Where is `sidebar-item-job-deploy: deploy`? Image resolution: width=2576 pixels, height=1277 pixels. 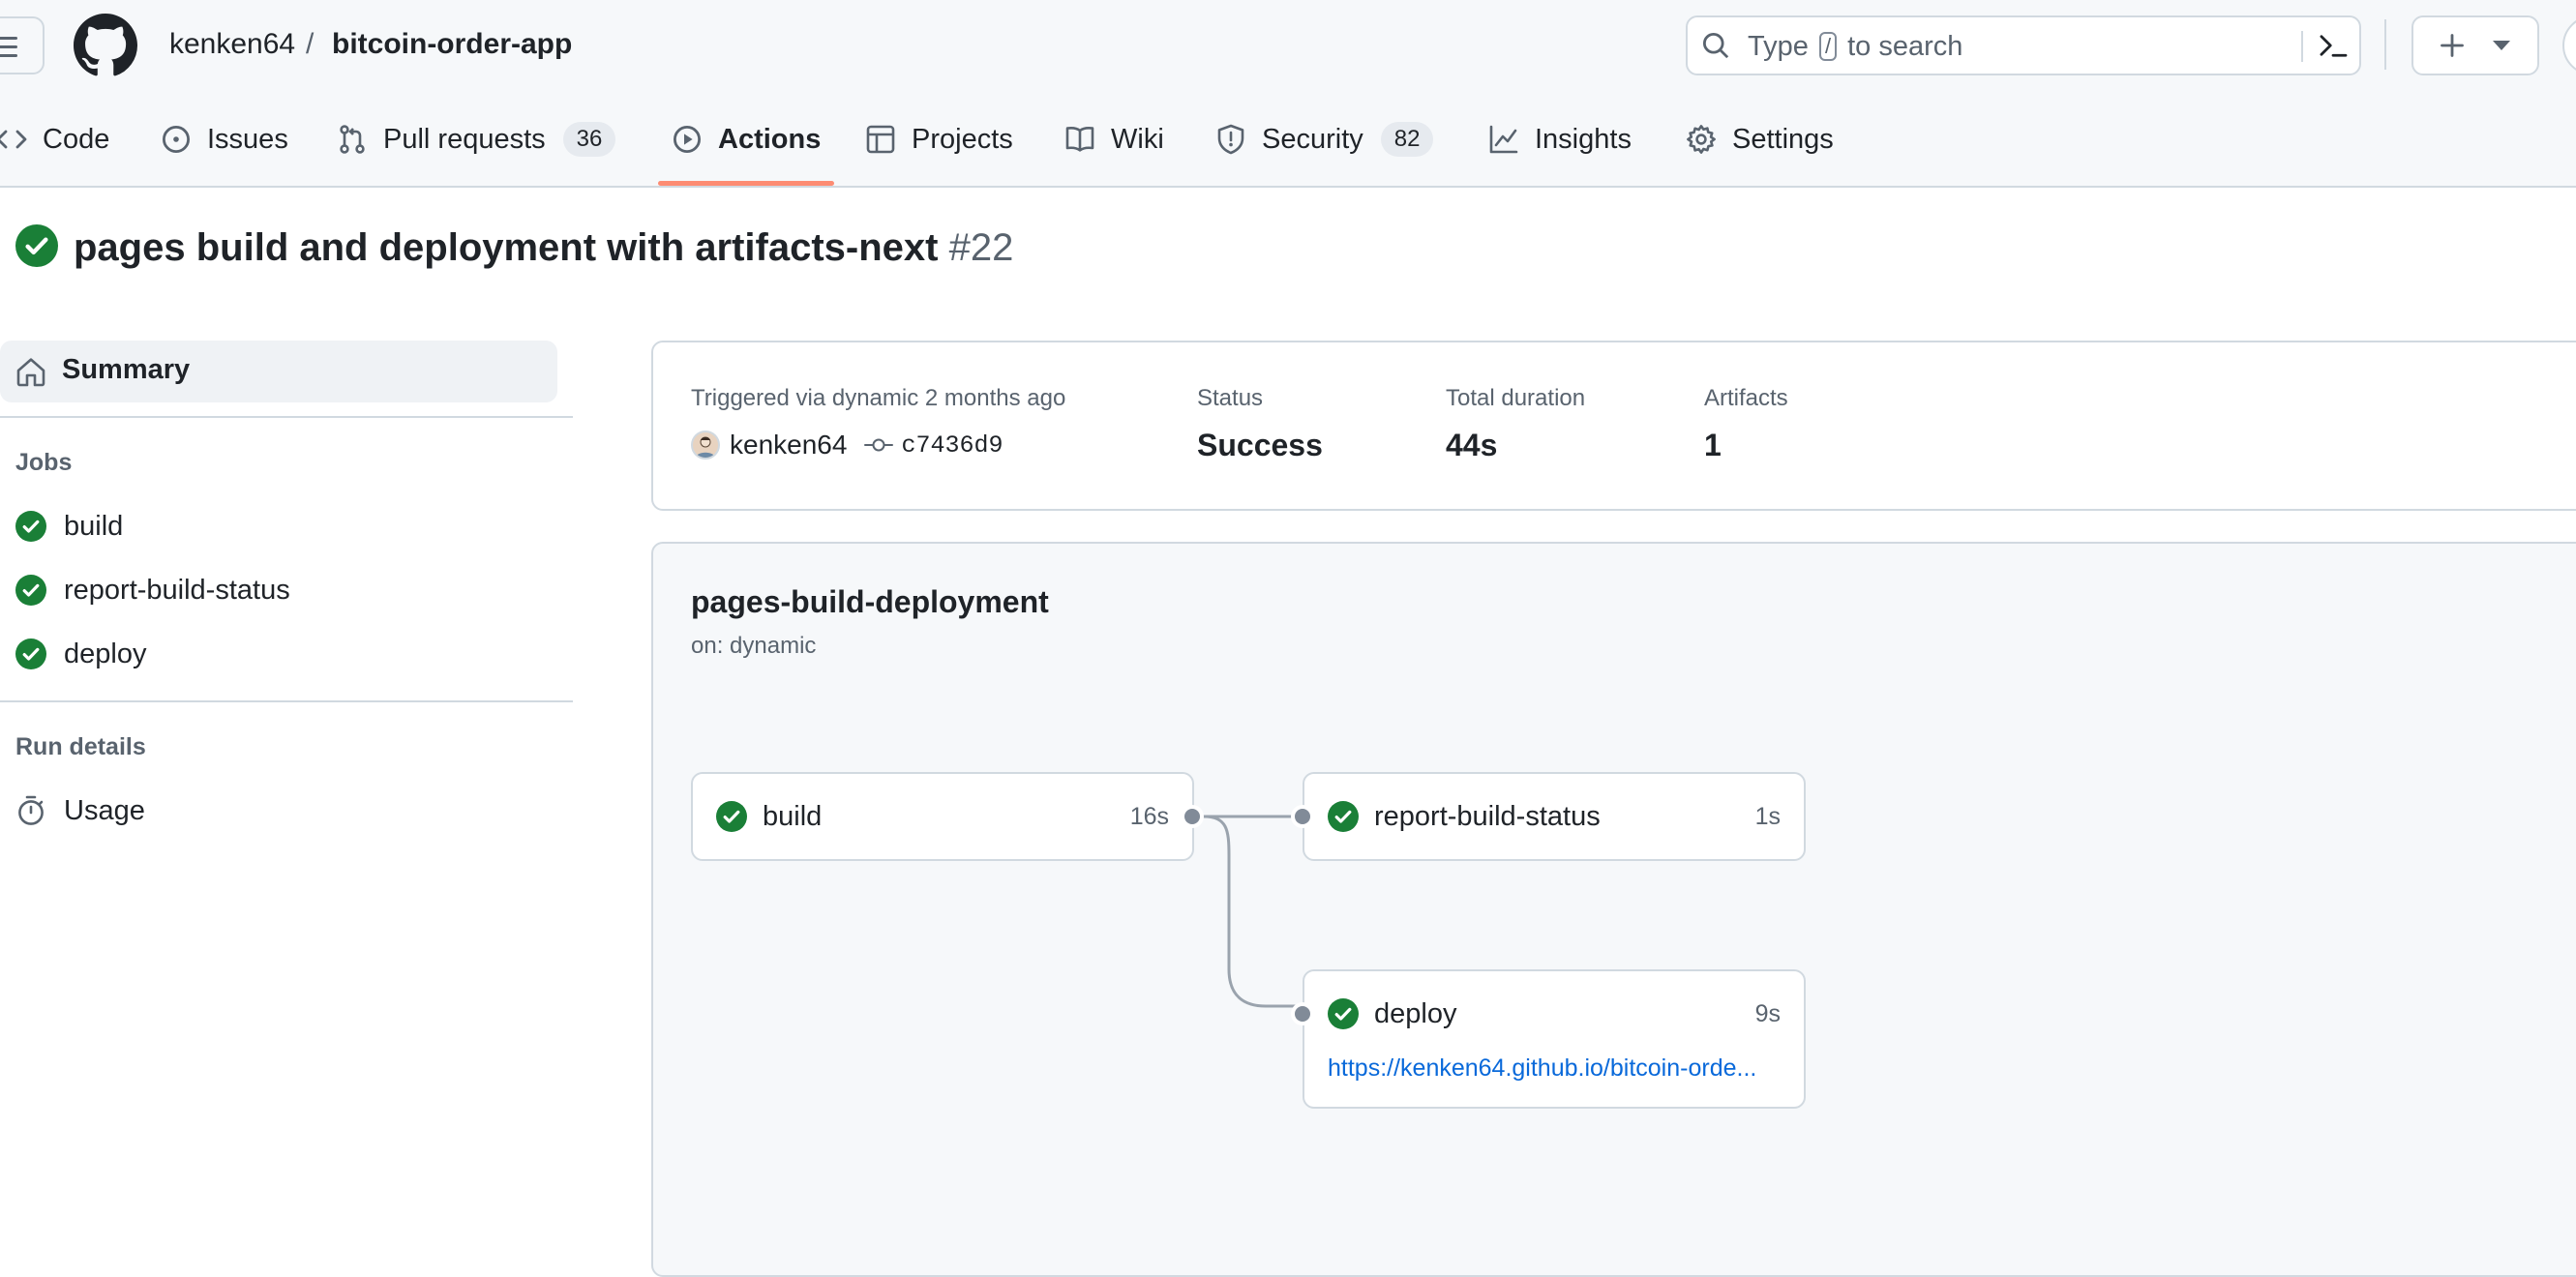 sidebar-item-job-deploy: deploy is located at coordinates (80, 654).